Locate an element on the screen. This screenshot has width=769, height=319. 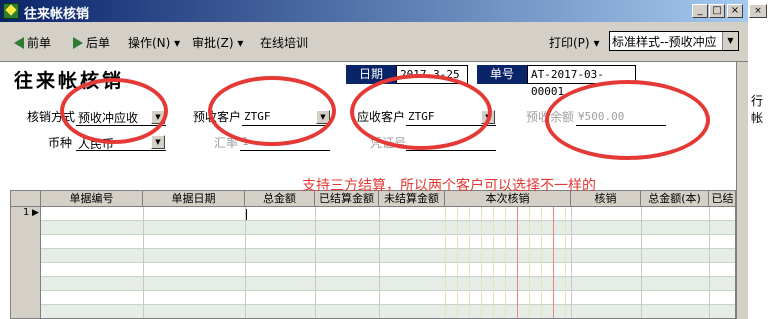
dropdown-arrow-icon: ▼ is located at coordinates (730, 41).